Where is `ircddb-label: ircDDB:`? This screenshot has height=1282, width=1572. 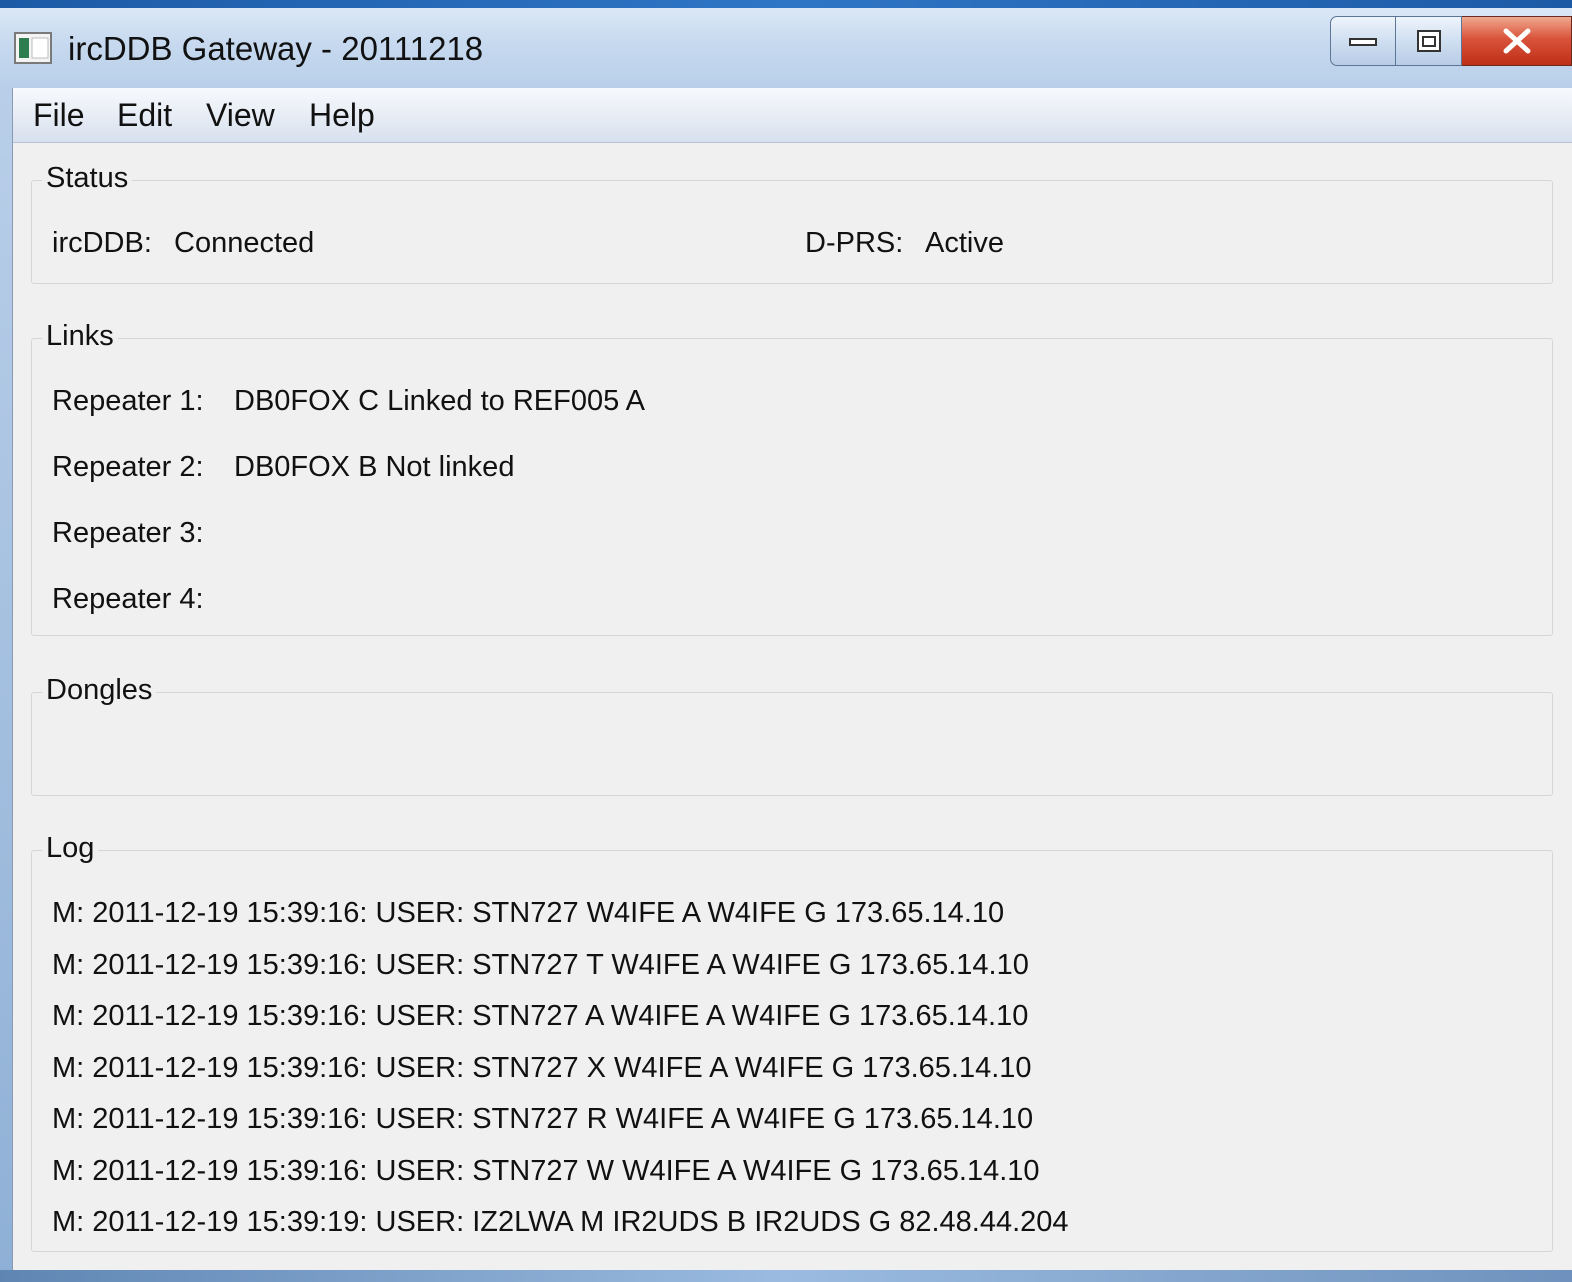
ircddb-label: ircDDB: is located at coordinates (102, 243).